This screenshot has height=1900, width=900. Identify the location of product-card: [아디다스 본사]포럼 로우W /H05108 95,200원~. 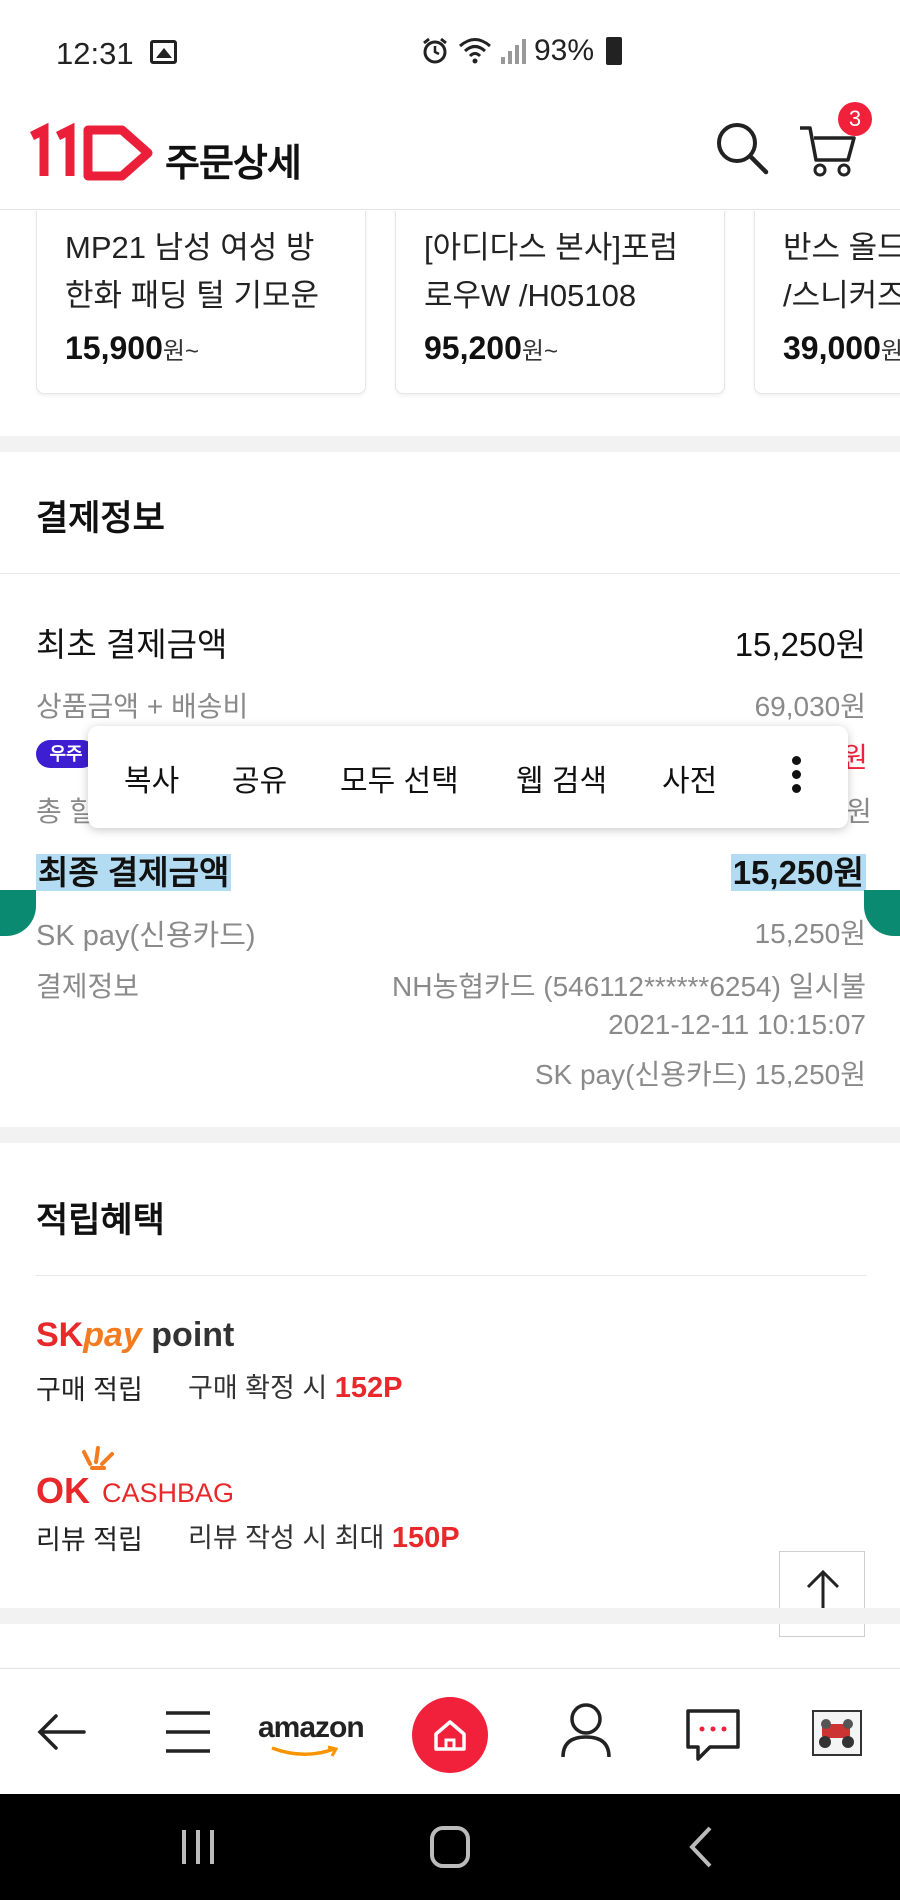
(560, 302).